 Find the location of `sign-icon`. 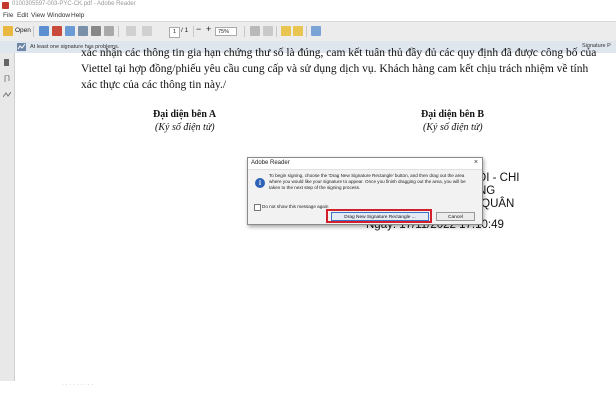

sign-icon is located at coordinates (70, 31).